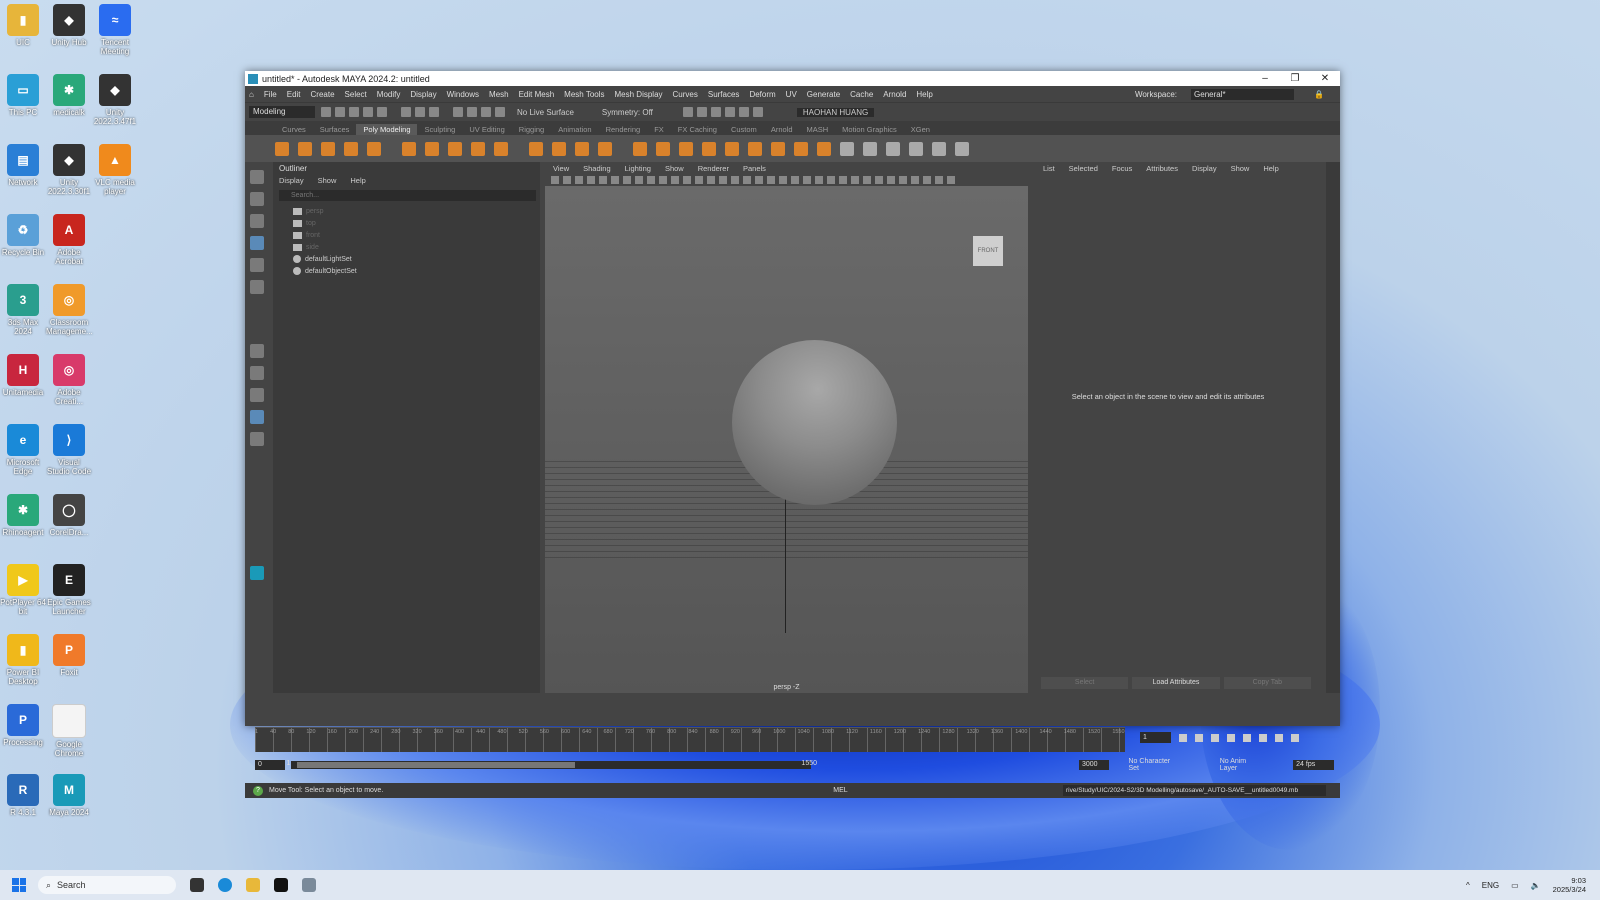 The image size is (1600, 900). I want to click on go-to-start-icon, so click(1183, 737).